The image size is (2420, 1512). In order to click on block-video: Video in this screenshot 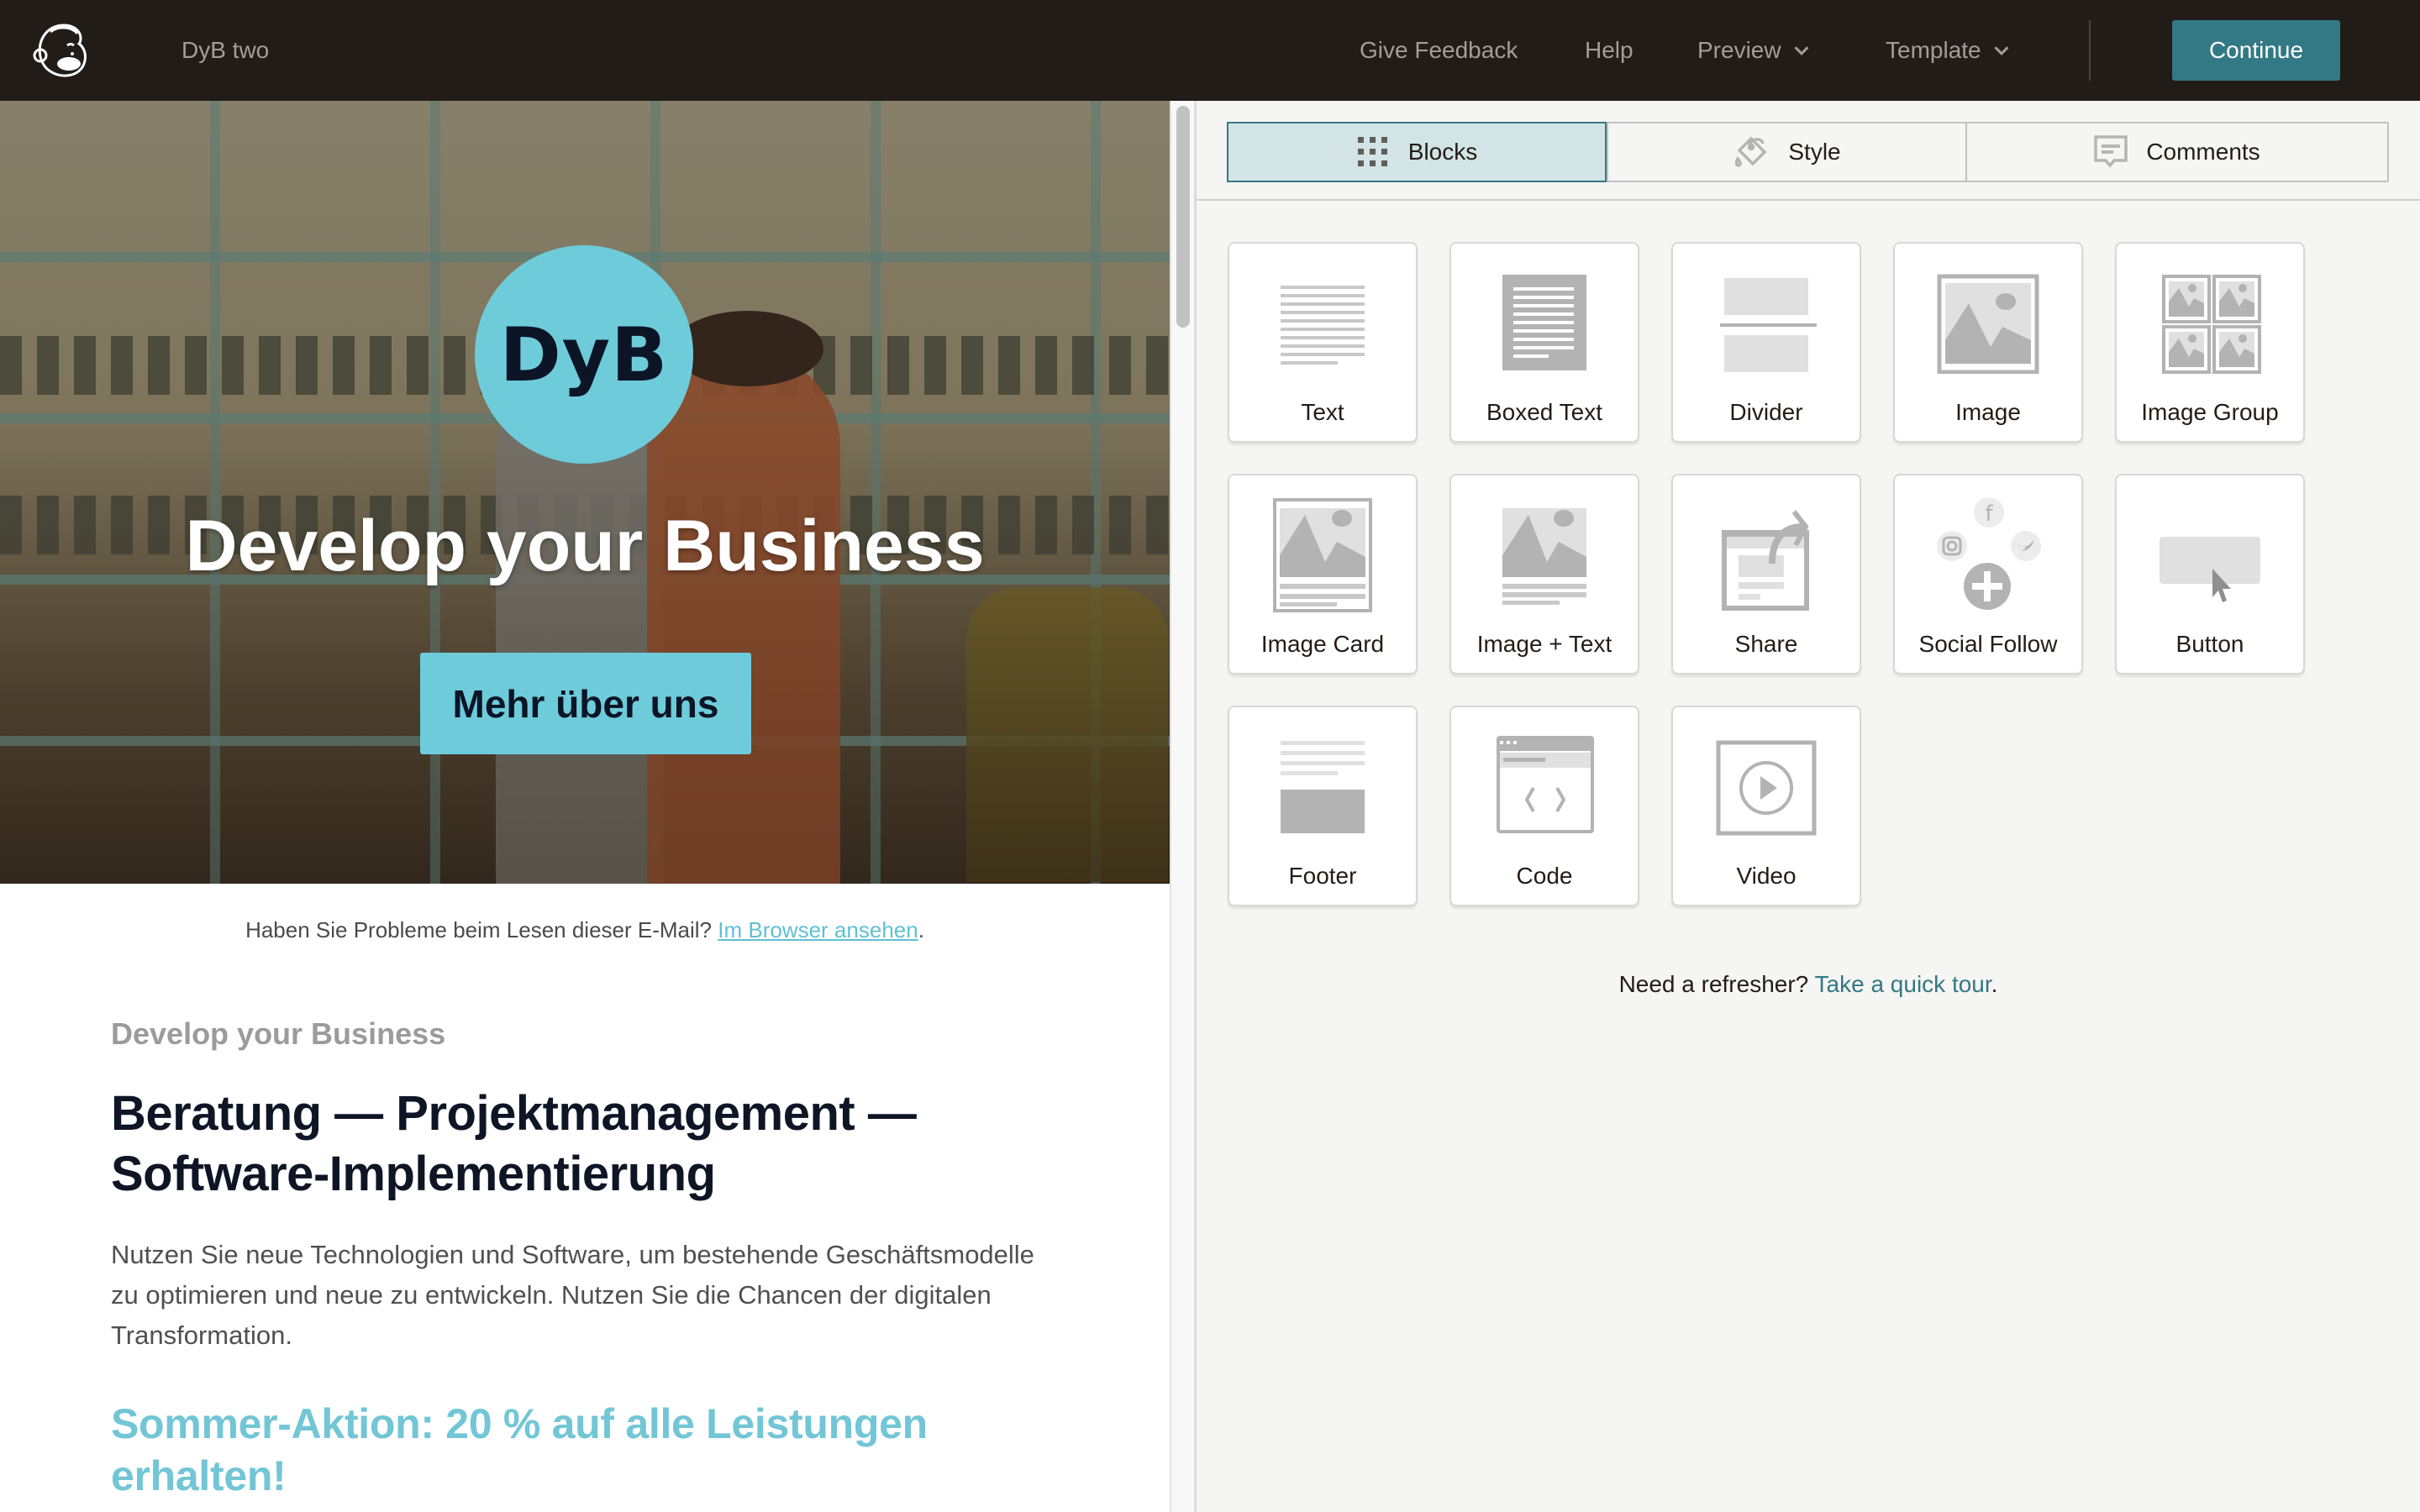, I will do `click(1766, 806)`.